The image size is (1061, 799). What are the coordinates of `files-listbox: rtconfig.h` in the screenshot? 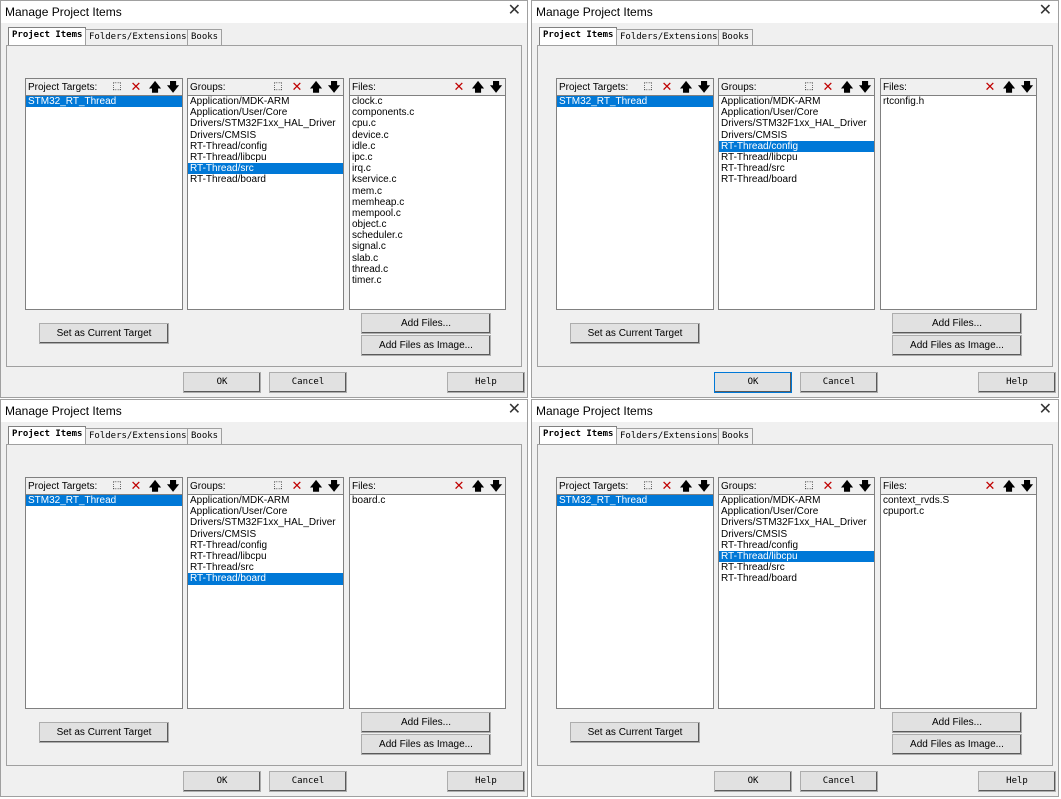 It's located at (958, 203).